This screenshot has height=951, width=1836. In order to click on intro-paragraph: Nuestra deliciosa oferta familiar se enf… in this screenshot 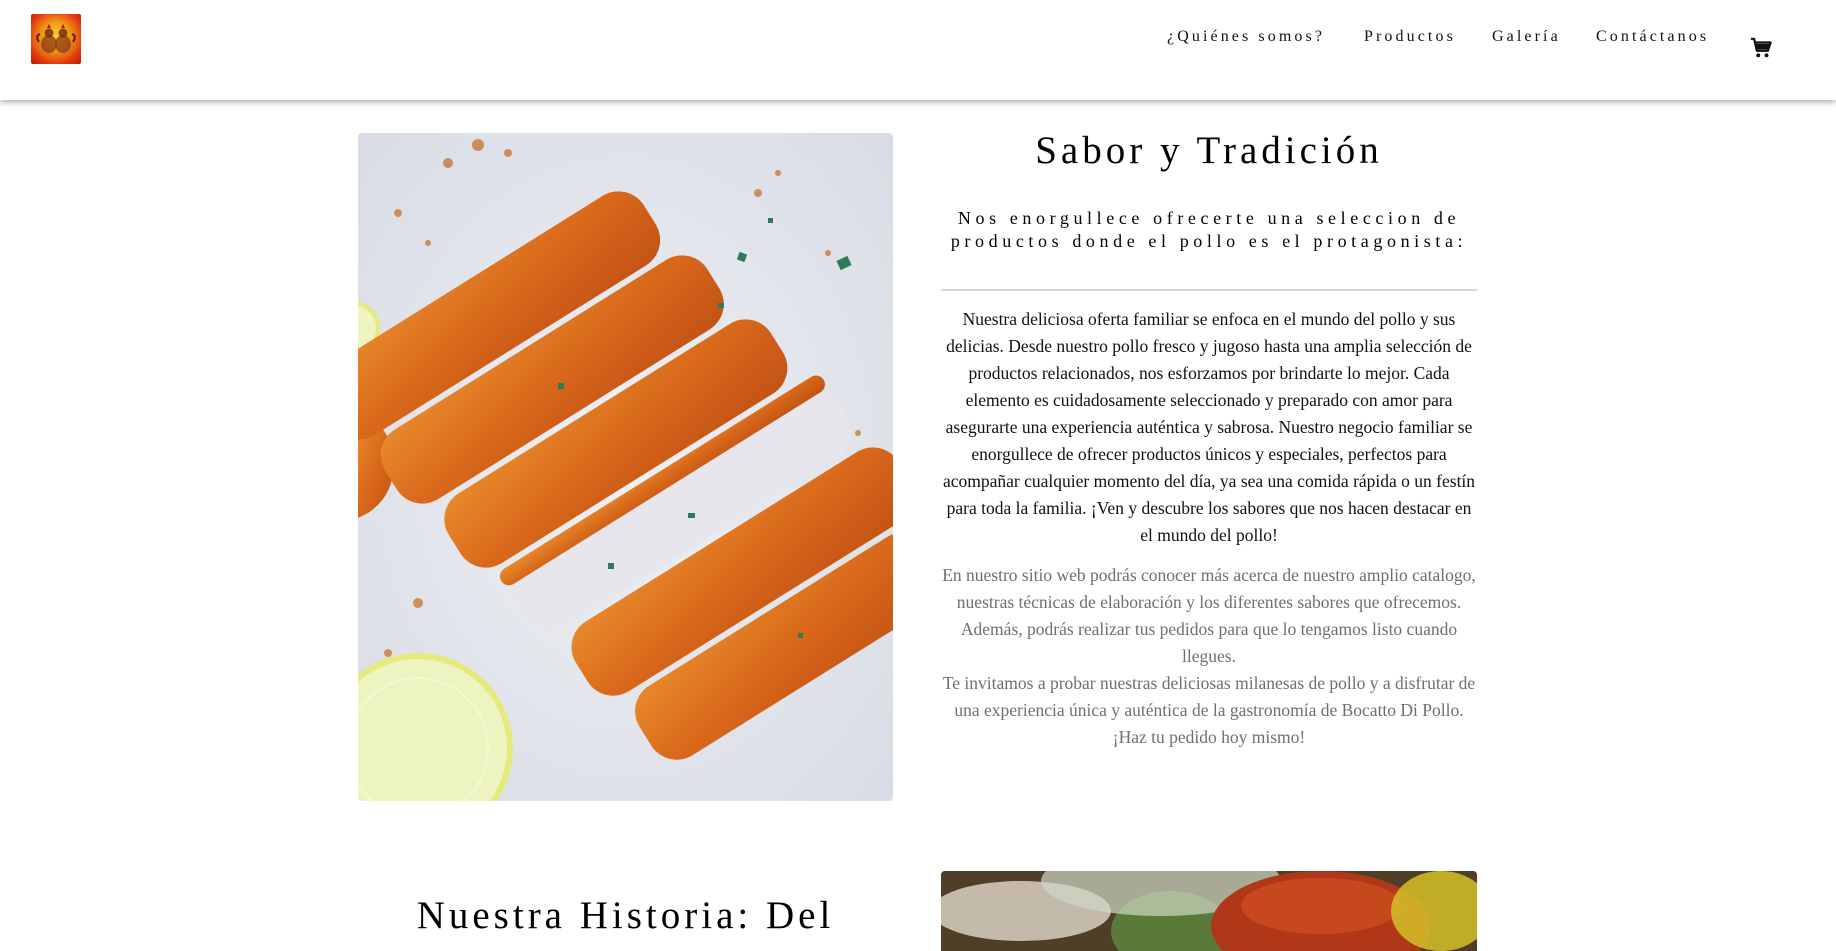, I will do `click(1209, 427)`.